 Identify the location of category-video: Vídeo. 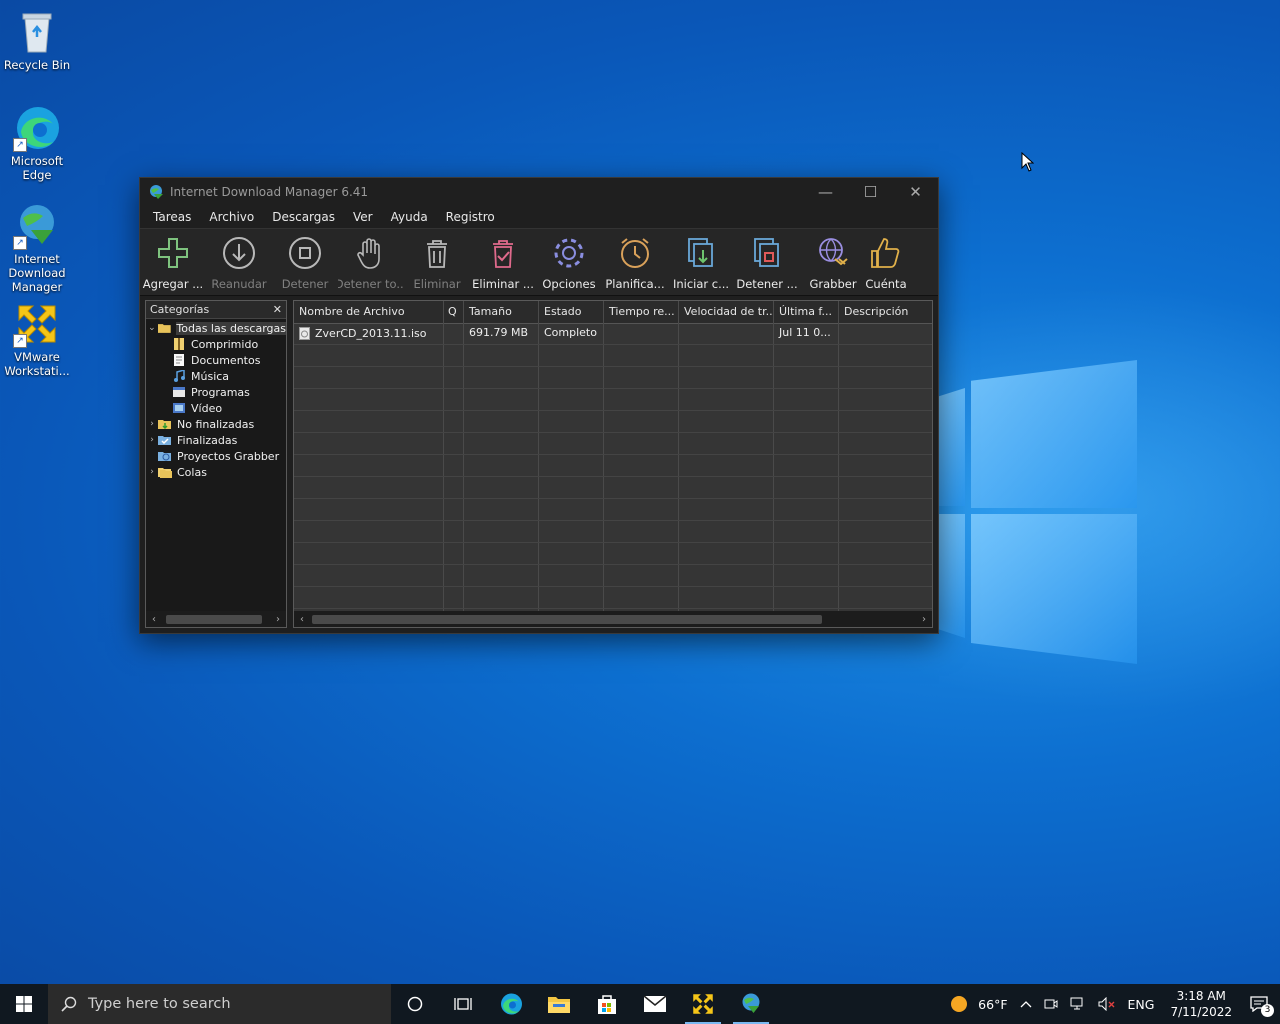
(216, 408).